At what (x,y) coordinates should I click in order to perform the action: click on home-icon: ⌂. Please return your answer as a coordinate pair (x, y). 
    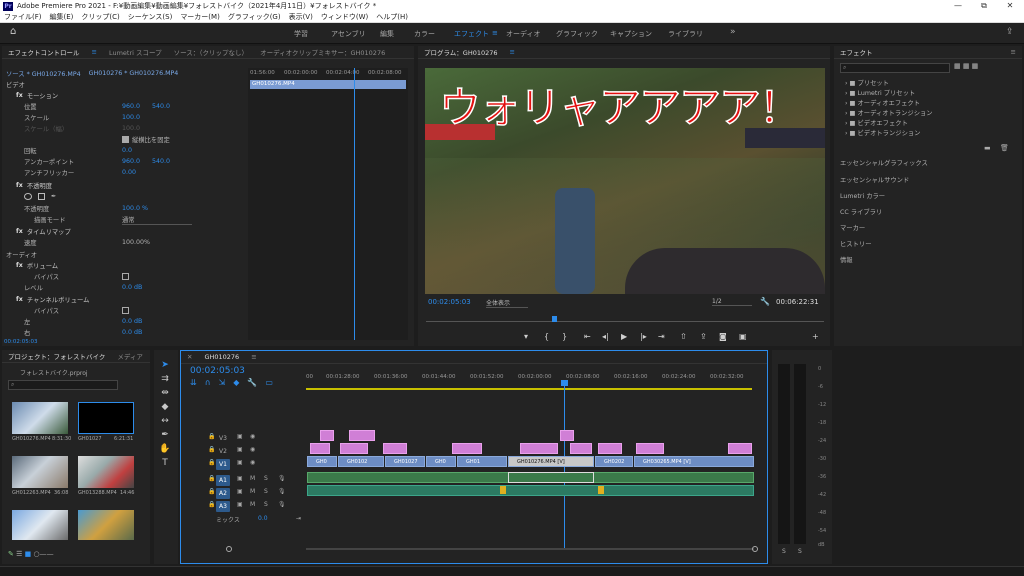
    Looking at the image, I should click on (13, 31).